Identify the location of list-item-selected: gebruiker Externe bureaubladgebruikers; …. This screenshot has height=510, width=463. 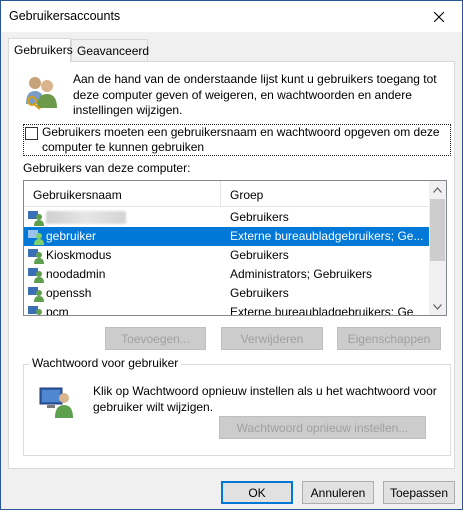
(227, 236).